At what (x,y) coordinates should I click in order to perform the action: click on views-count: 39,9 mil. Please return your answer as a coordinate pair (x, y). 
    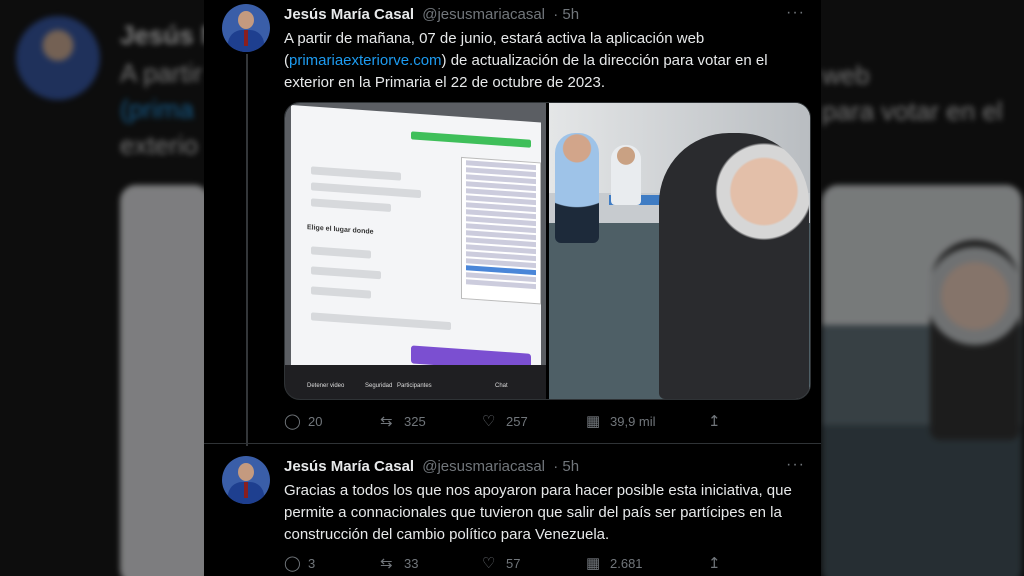
    Looking at the image, I should click on (633, 421).